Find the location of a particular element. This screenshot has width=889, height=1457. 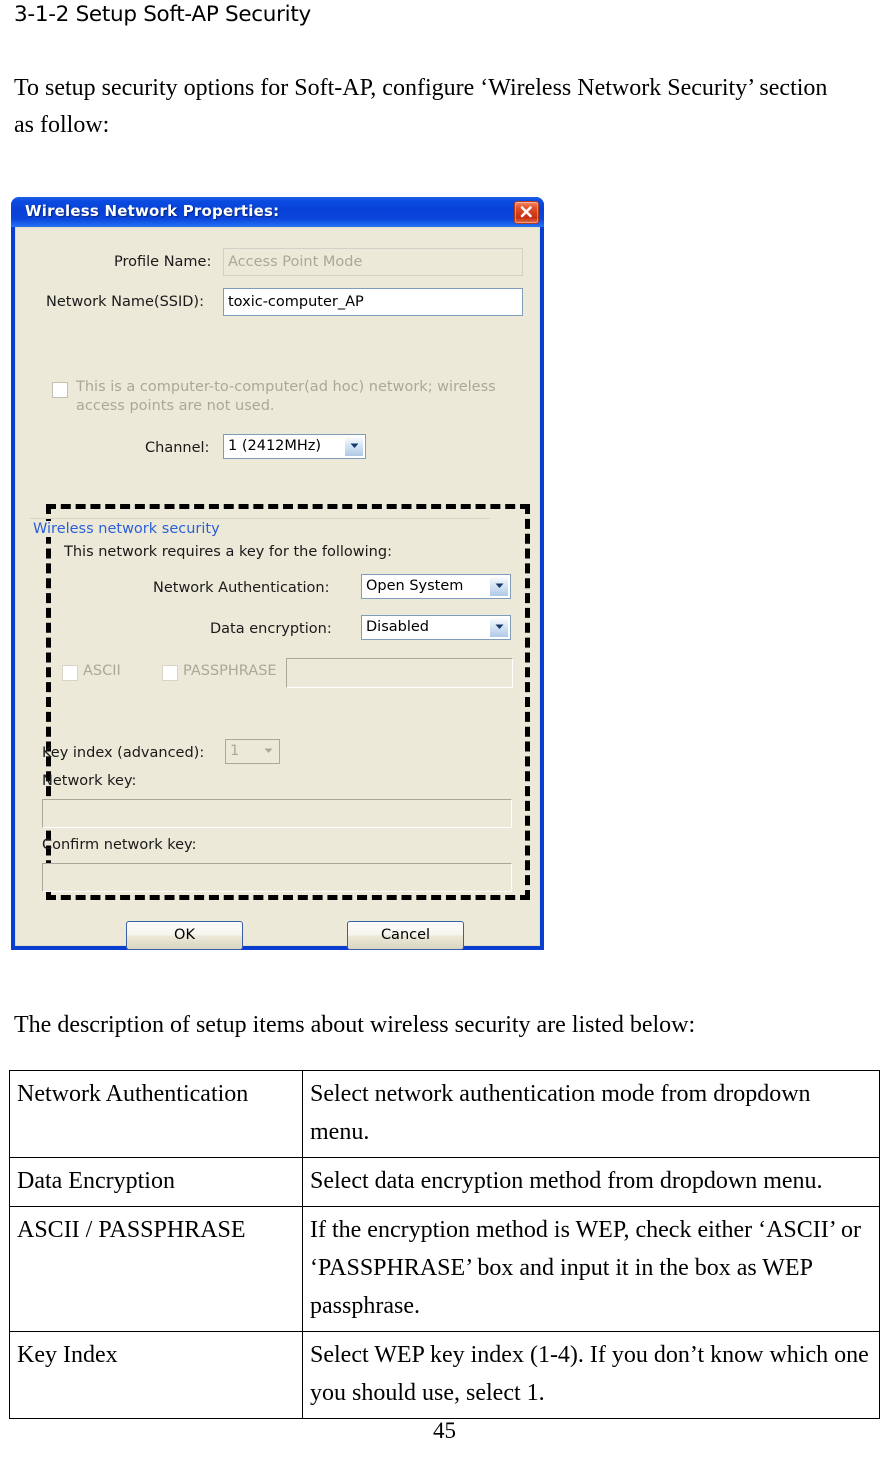

network-key-input is located at coordinates (277, 813).